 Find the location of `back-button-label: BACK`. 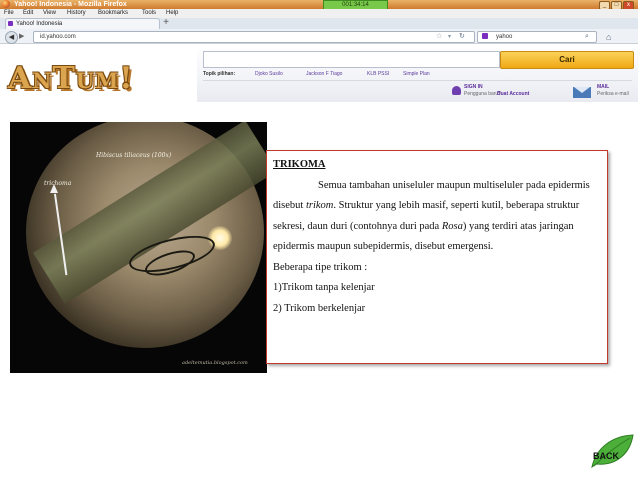

back-button-label: BACK is located at coordinates (606, 456).